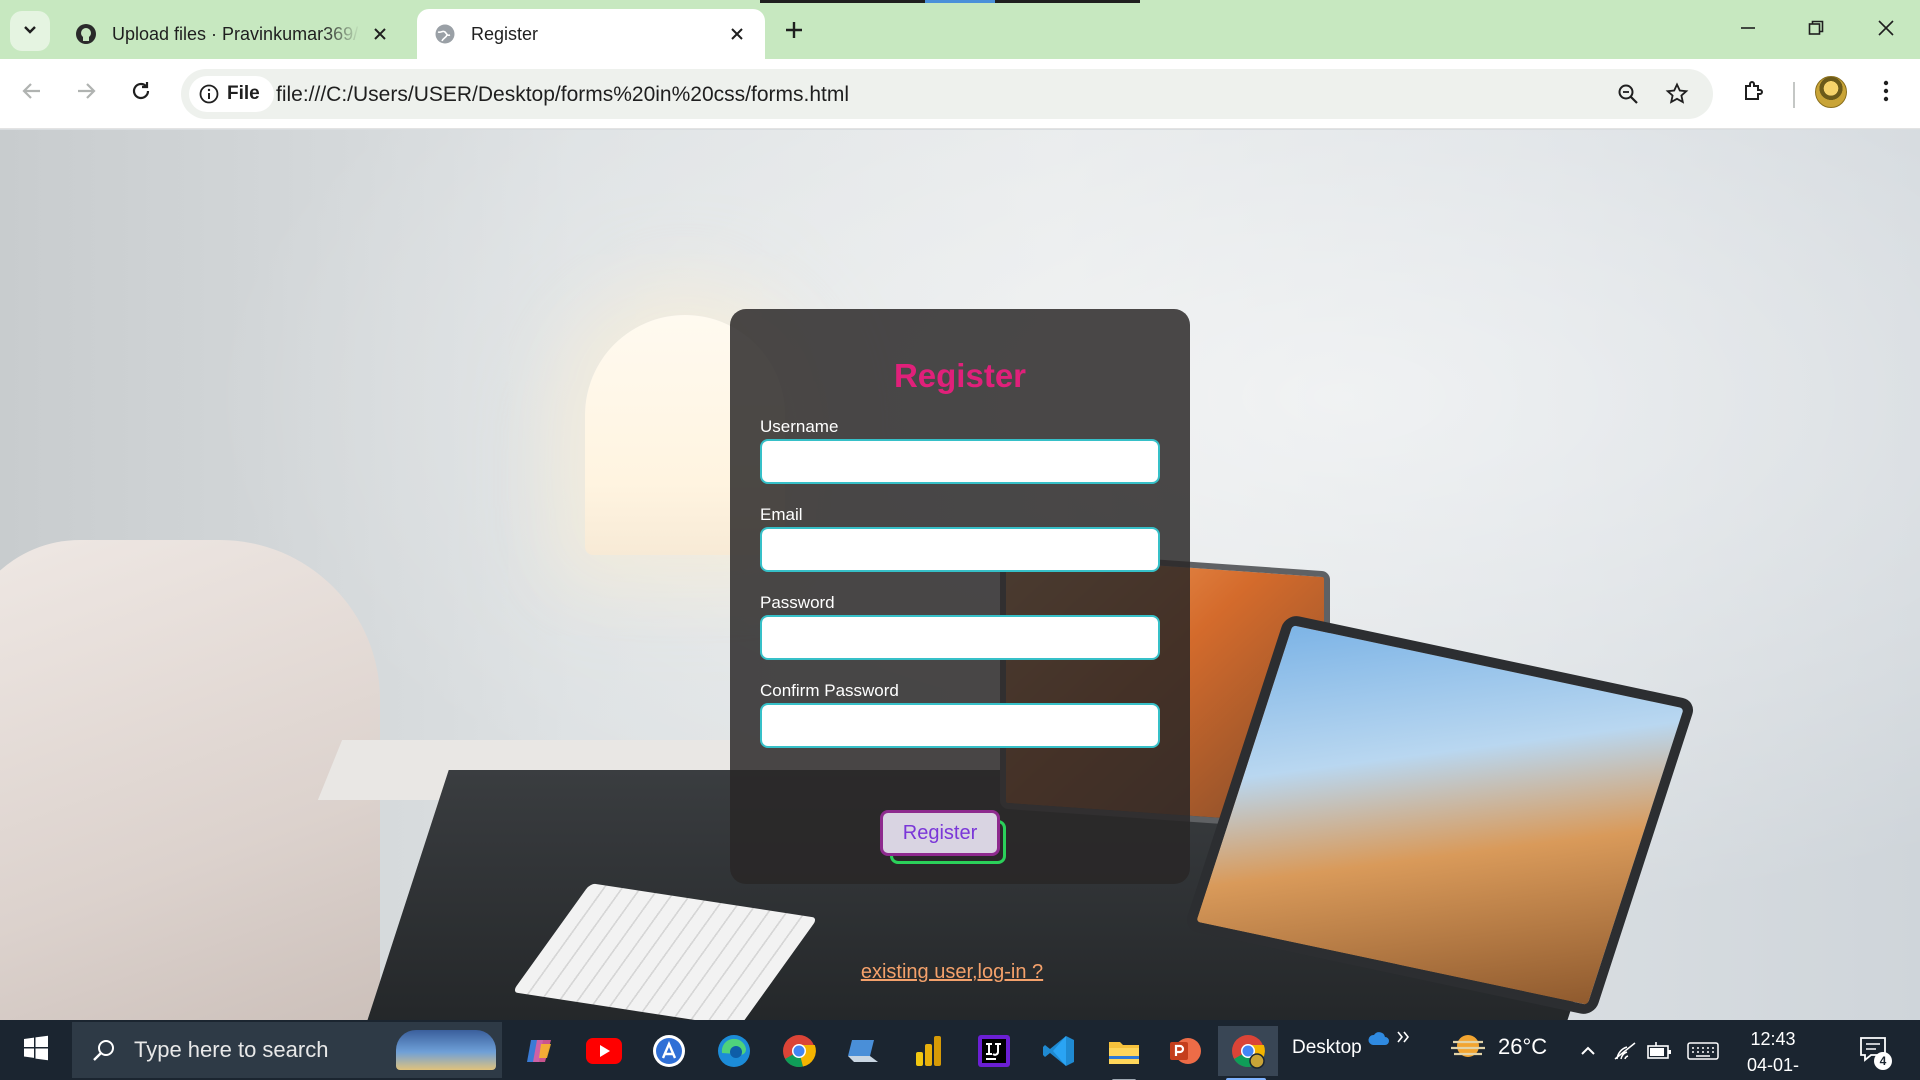 The image size is (1920, 1080). Describe the element at coordinates (940, 833) in the screenshot. I see `register-button: Register` at that location.